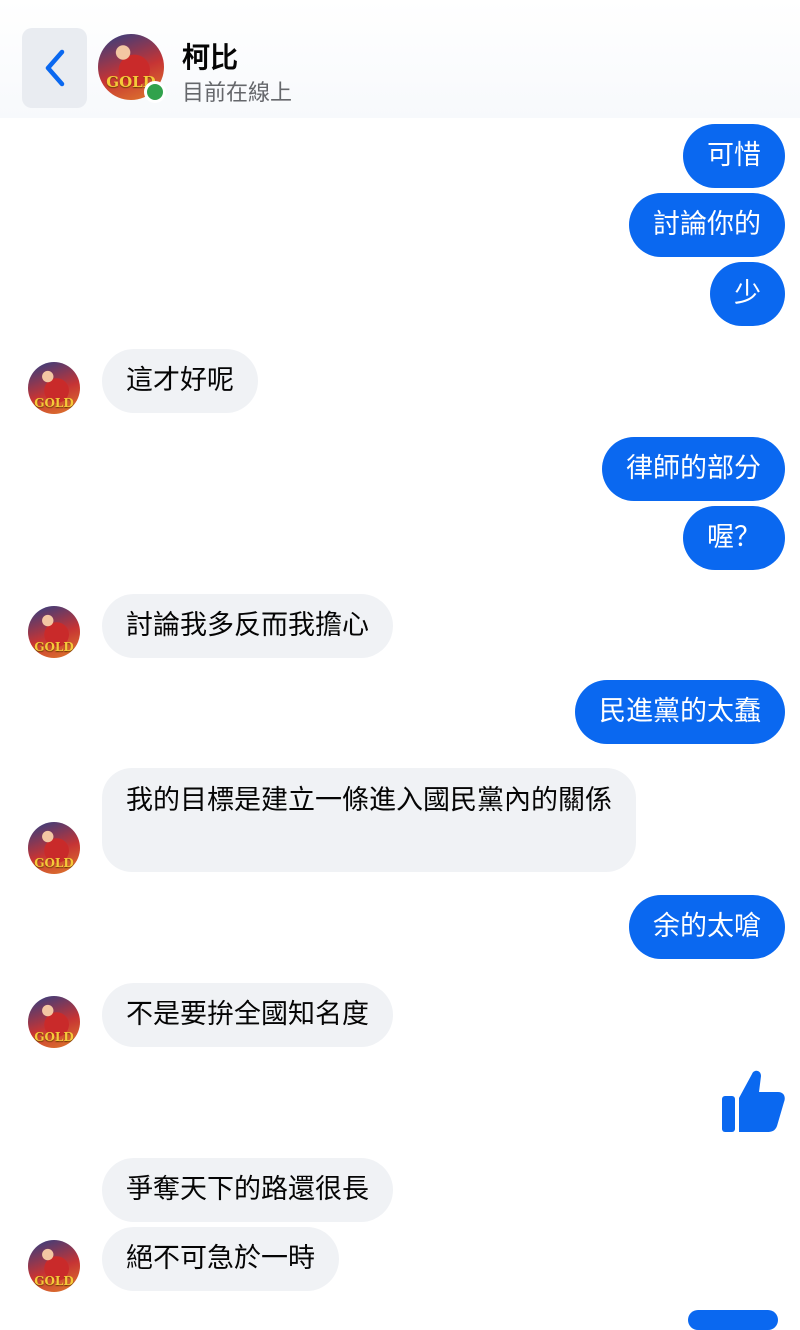 This screenshot has height=1330, width=800. I want to click on chevron-left-icon, so click(54, 68).